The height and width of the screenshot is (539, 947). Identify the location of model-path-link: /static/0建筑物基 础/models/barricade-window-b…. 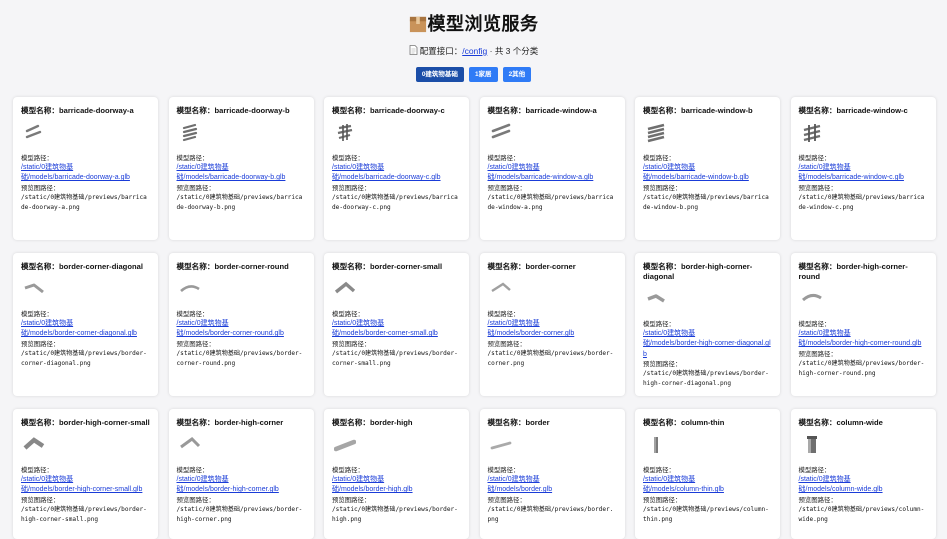
(707, 173).